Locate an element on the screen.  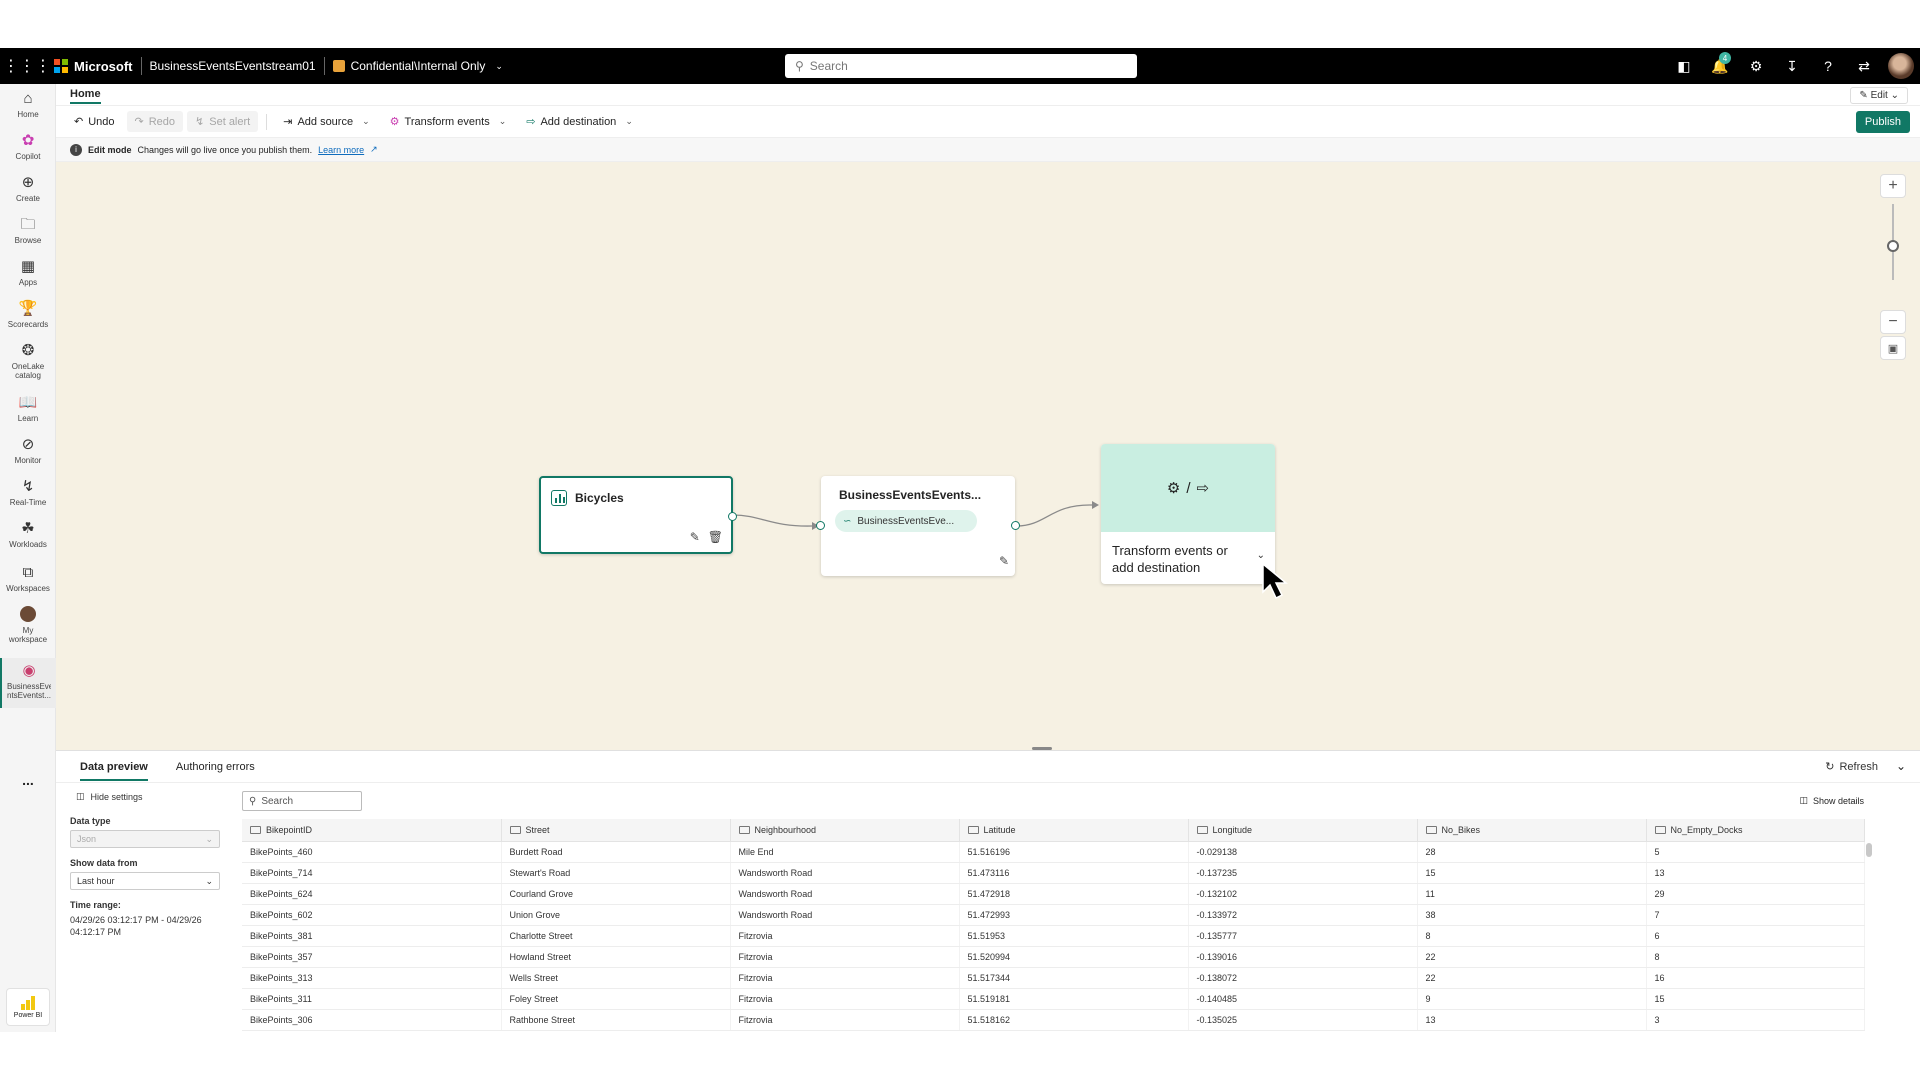
column-header-label: No_Bikes is located at coordinates (1461, 829).